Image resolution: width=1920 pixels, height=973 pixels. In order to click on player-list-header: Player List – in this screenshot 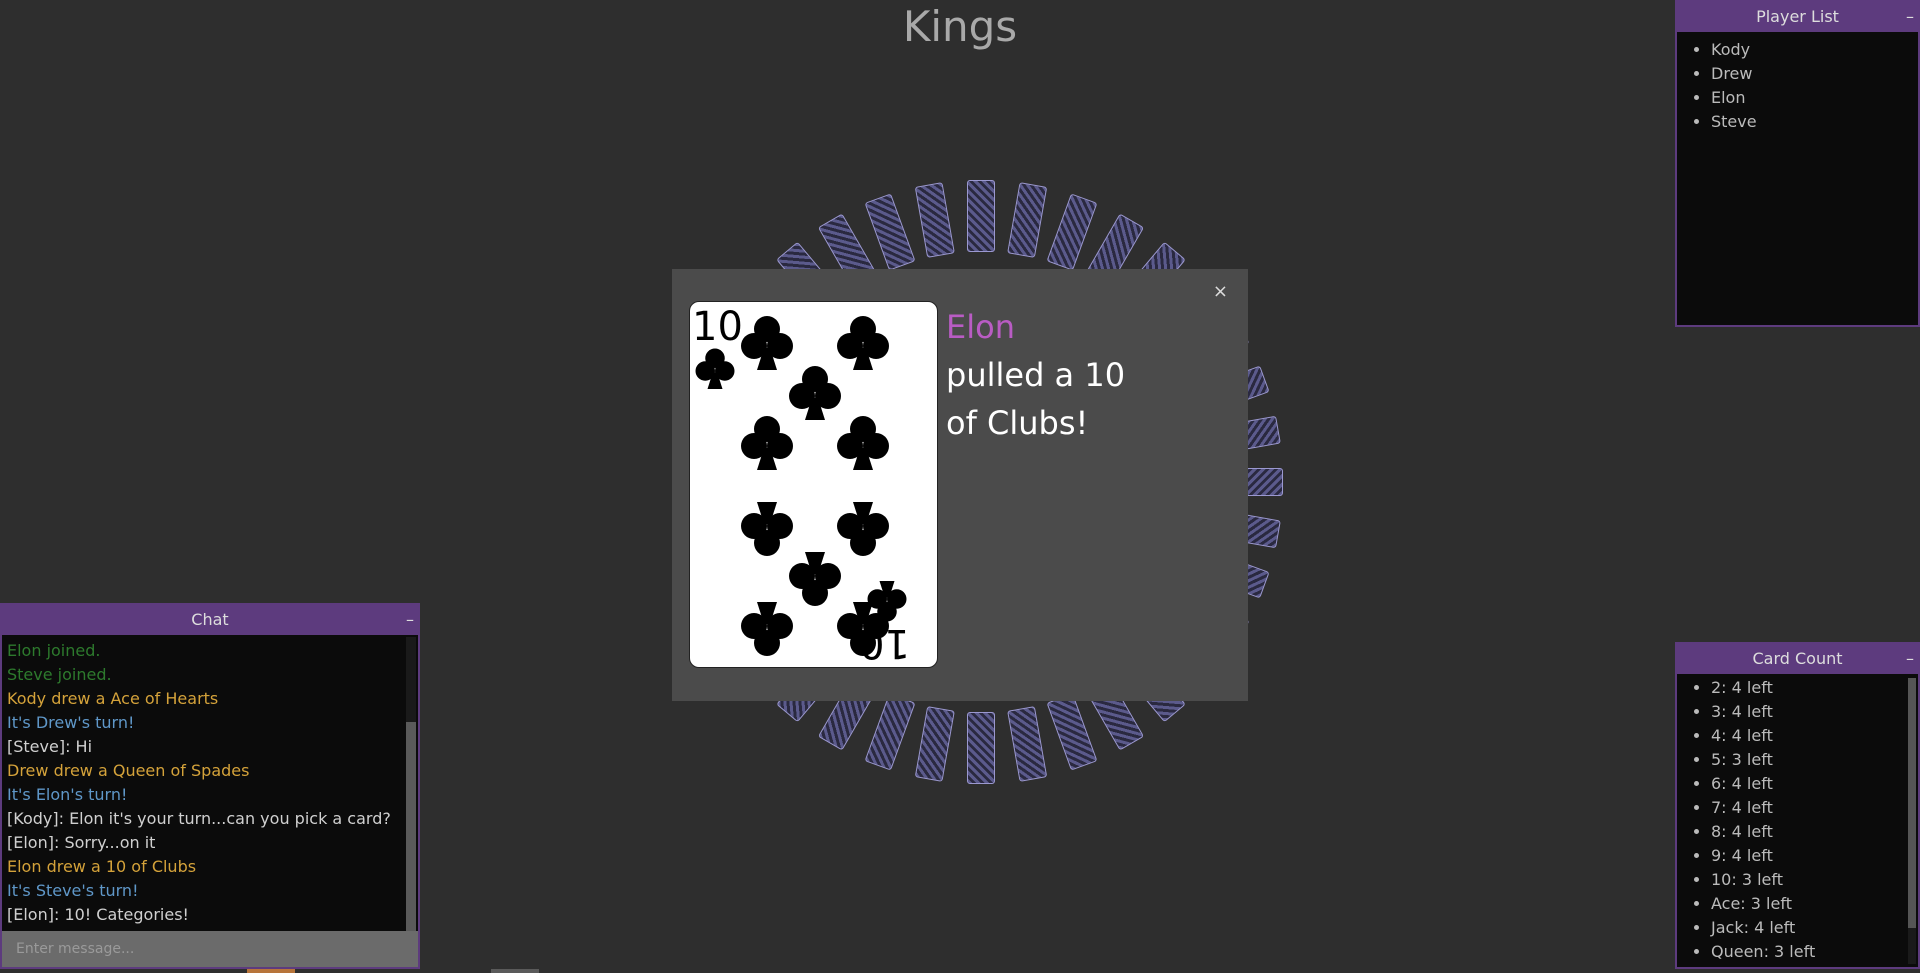, I will do `click(1797, 17)`.